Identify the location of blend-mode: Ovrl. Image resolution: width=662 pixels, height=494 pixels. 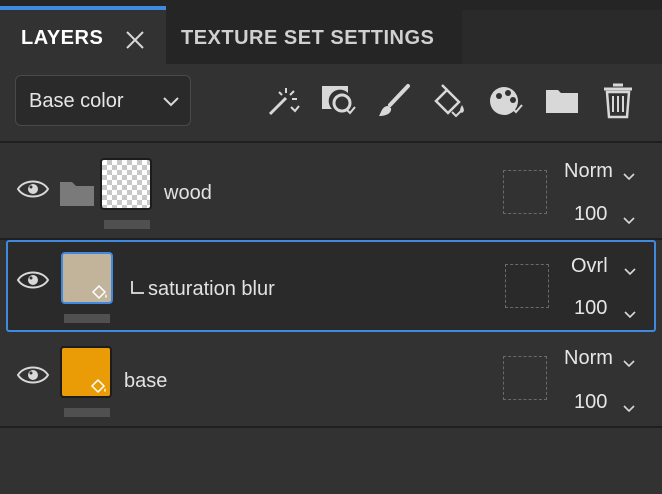
(589, 266).